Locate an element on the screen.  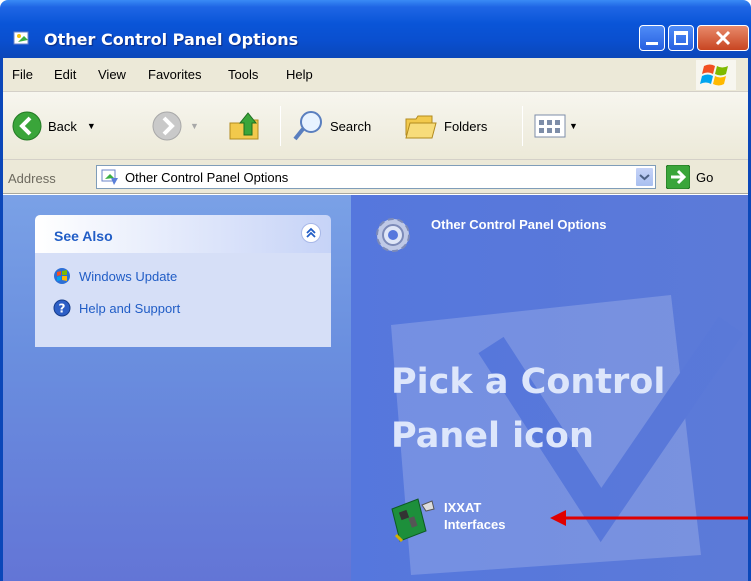
forward-button: ▼ is located at coordinates (175, 126).